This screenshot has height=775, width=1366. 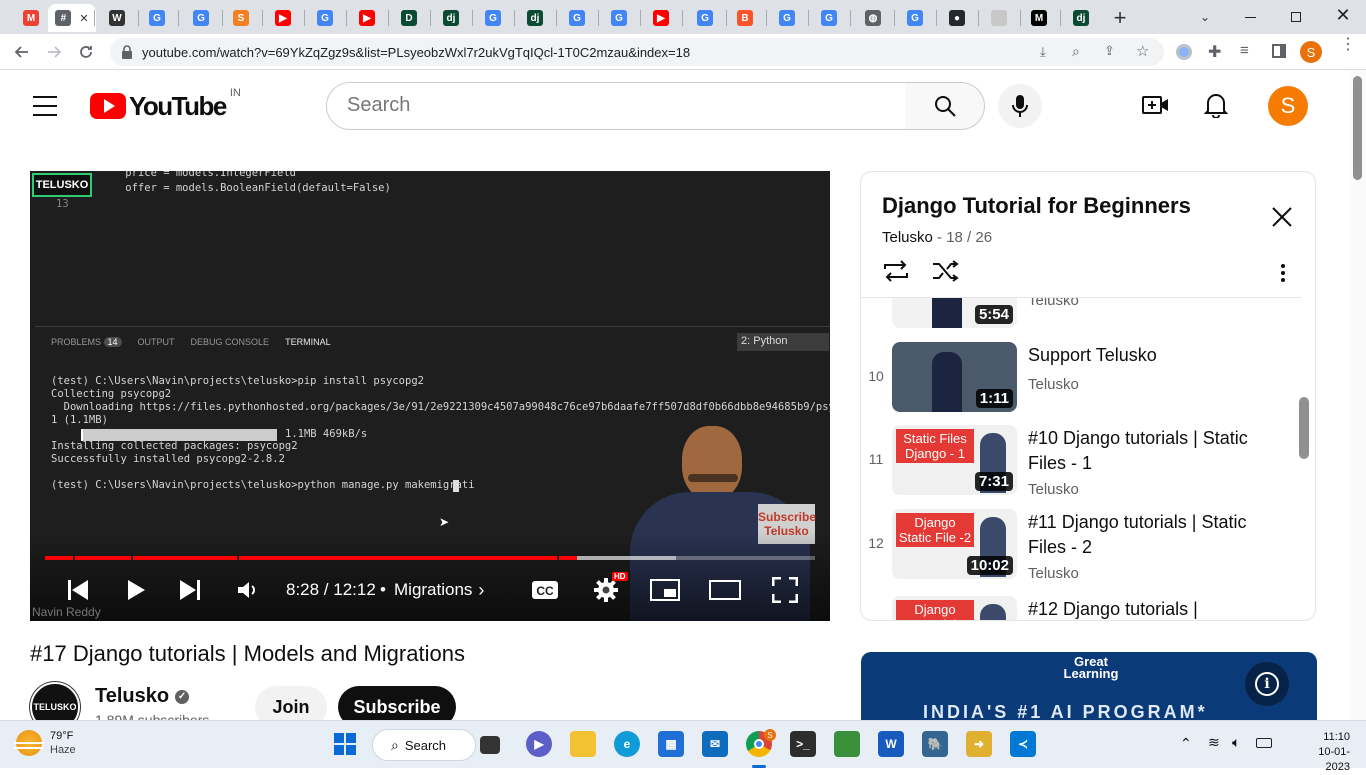 What do you see at coordinates (1158, 355) in the screenshot?
I see `playlist-item-title: Support Telusko` at bounding box center [1158, 355].